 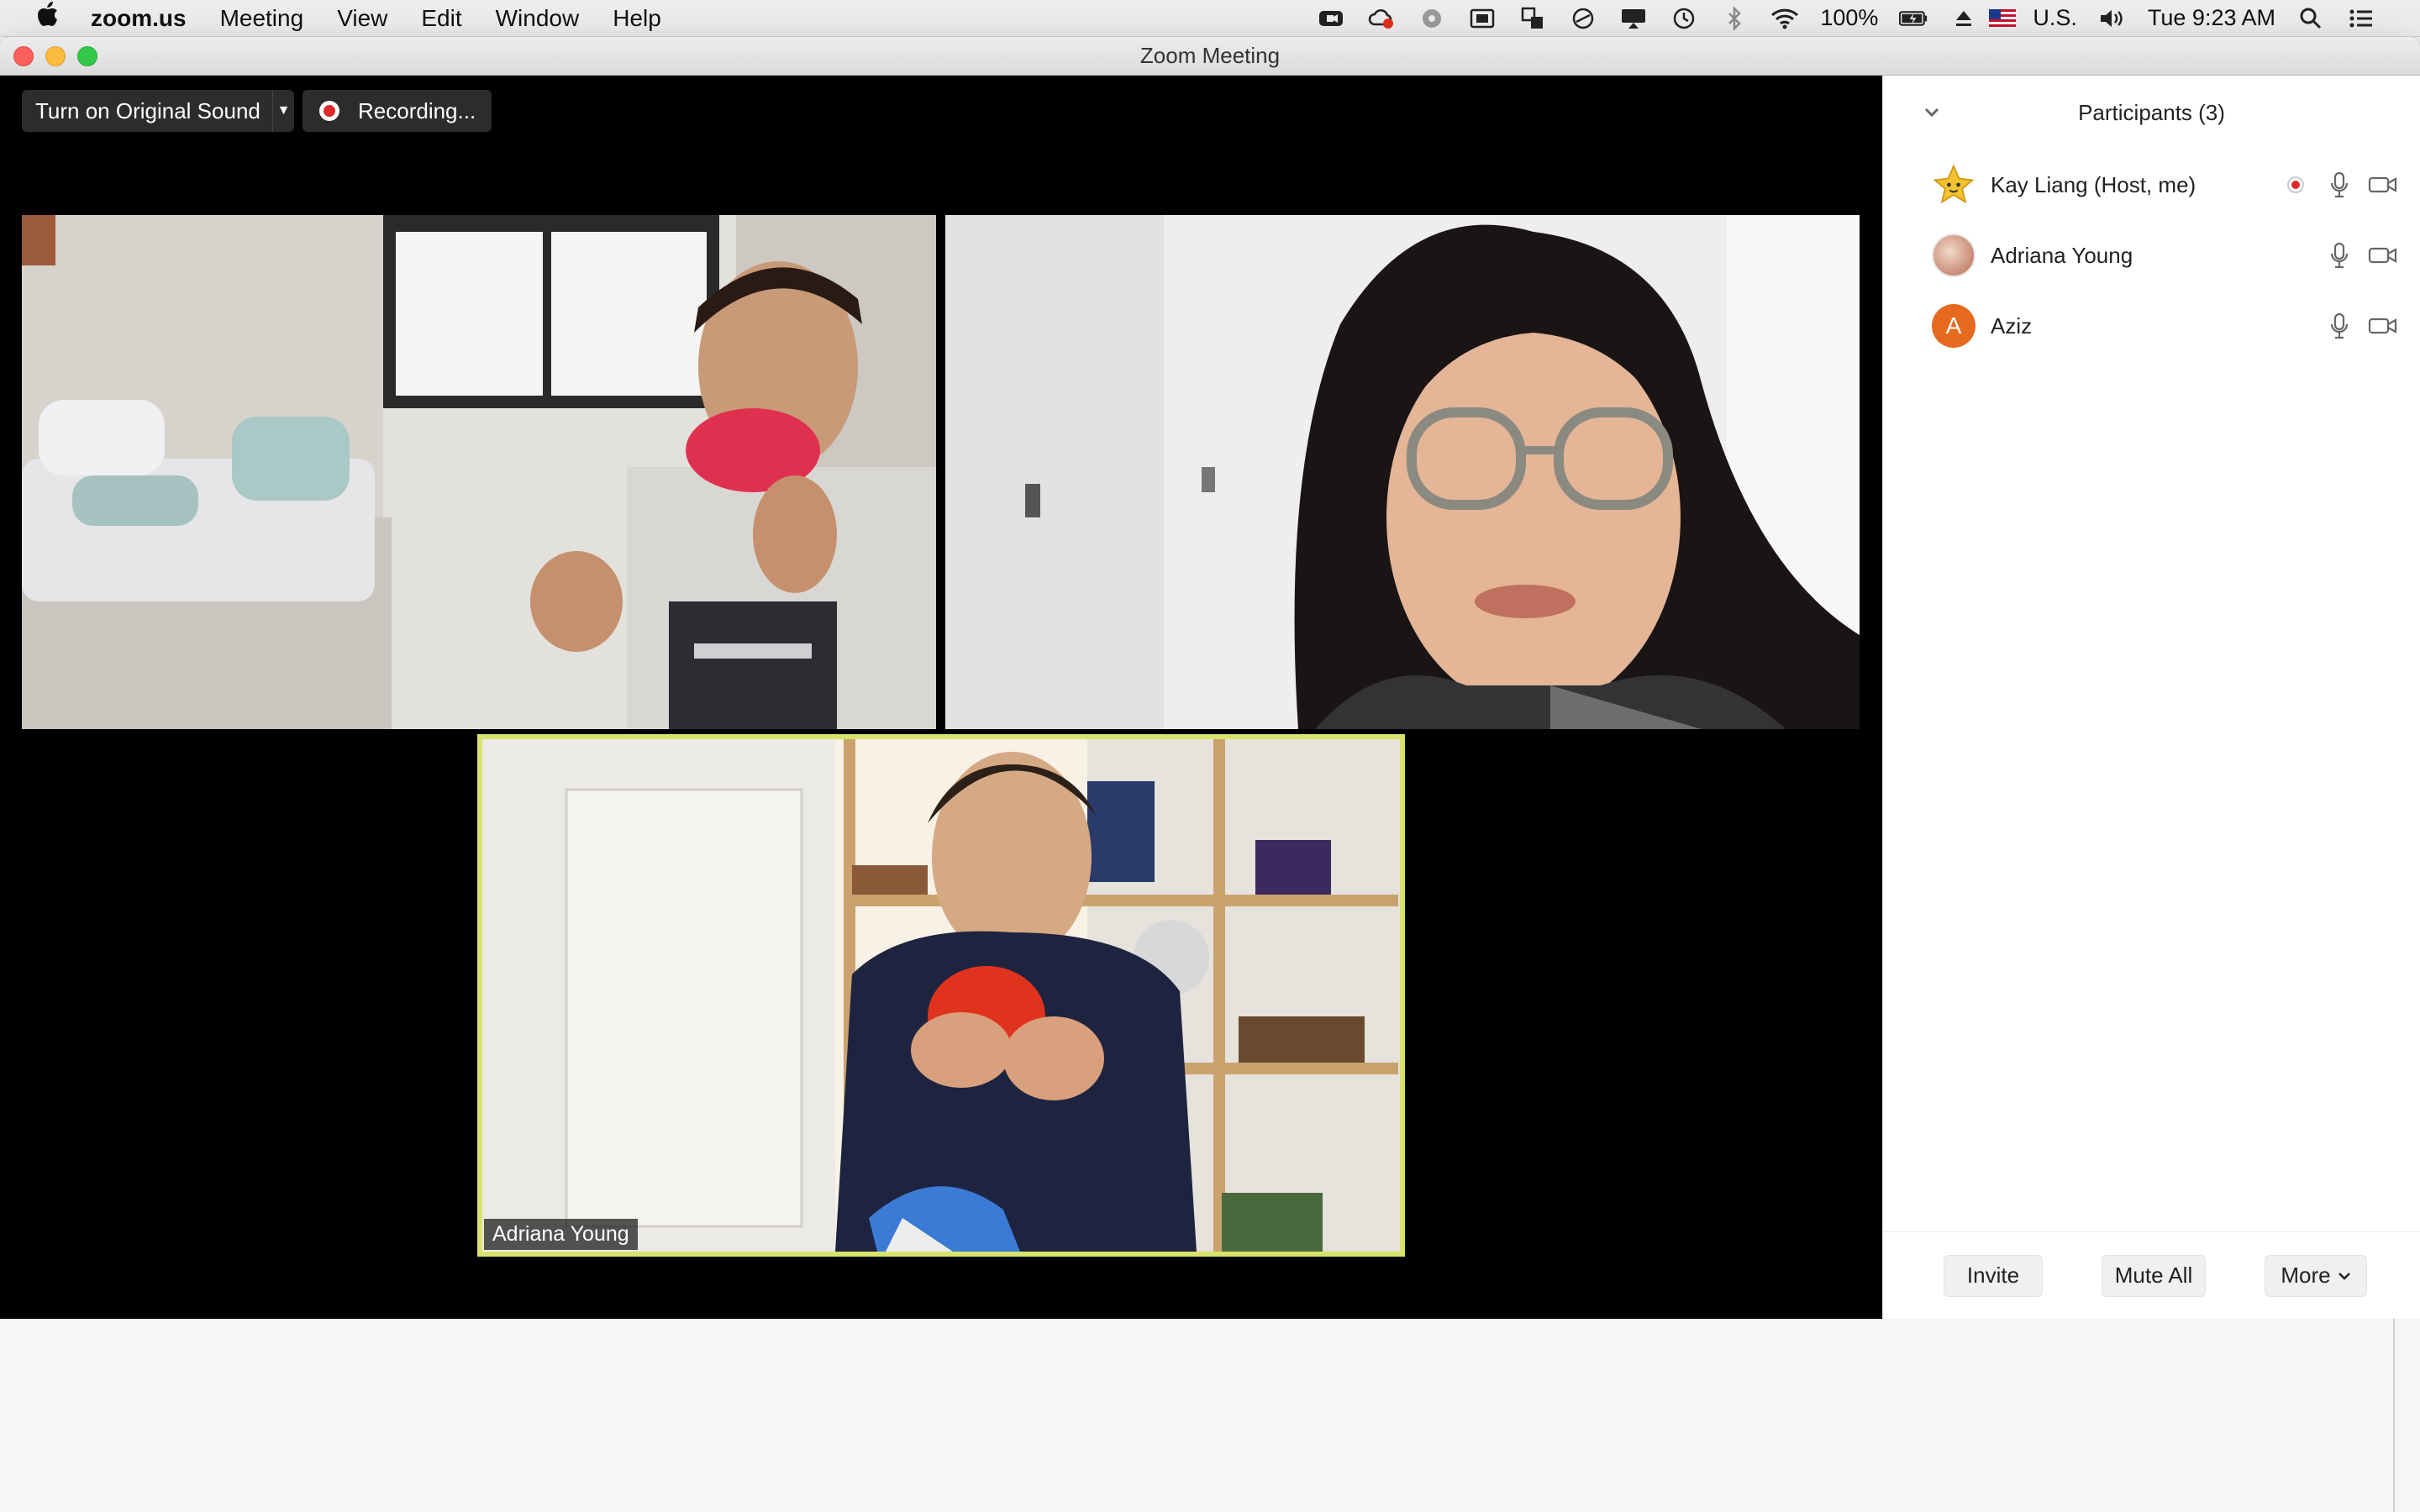 What do you see at coordinates (2093, 184) in the screenshot?
I see `participant-name: Kay Liang (Host, me)` at bounding box center [2093, 184].